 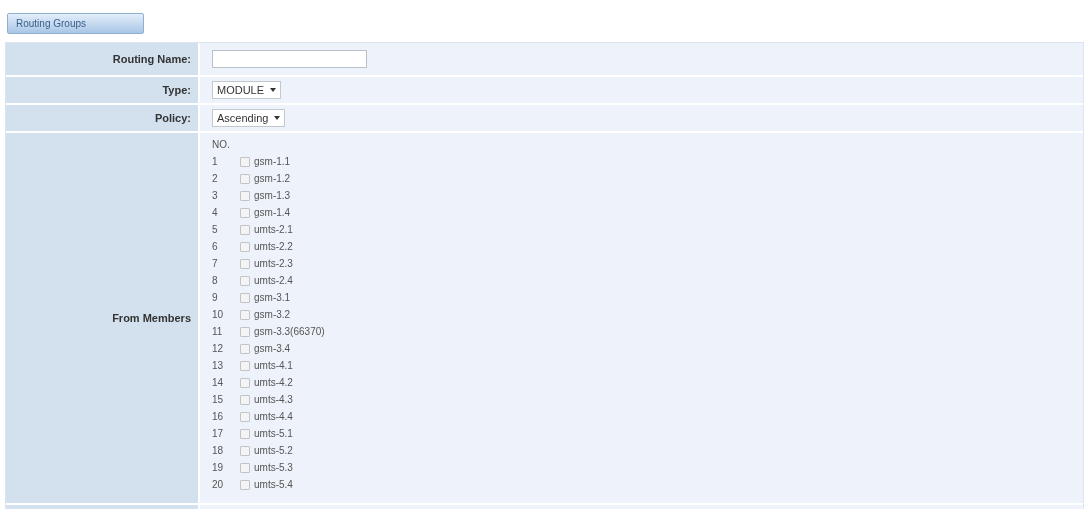 What do you see at coordinates (273, 383) in the screenshot?
I see `member-label: umts-4.2` at bounding box center [273, 383].